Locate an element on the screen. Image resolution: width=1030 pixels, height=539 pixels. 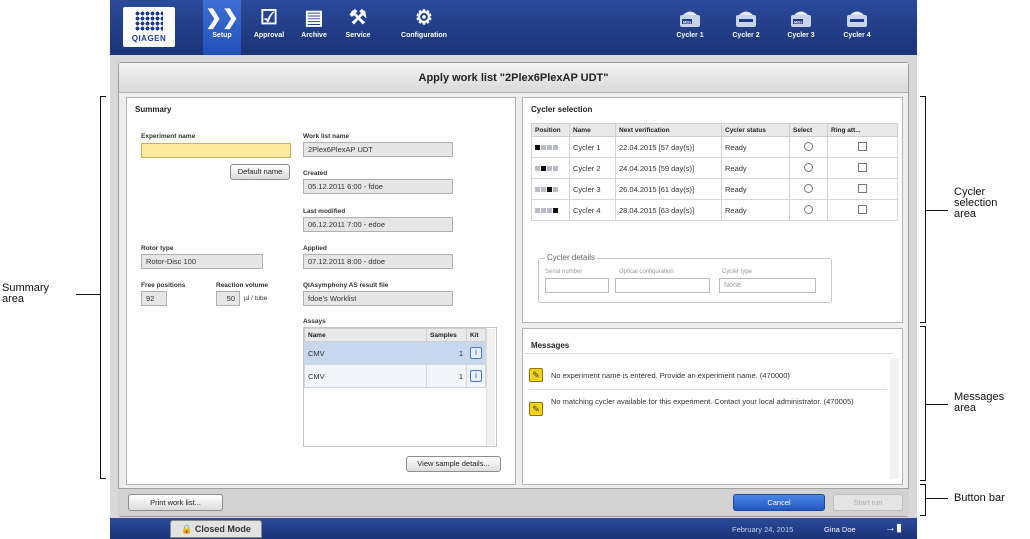
applied-label: Applied is located at coordinates (315, 248).